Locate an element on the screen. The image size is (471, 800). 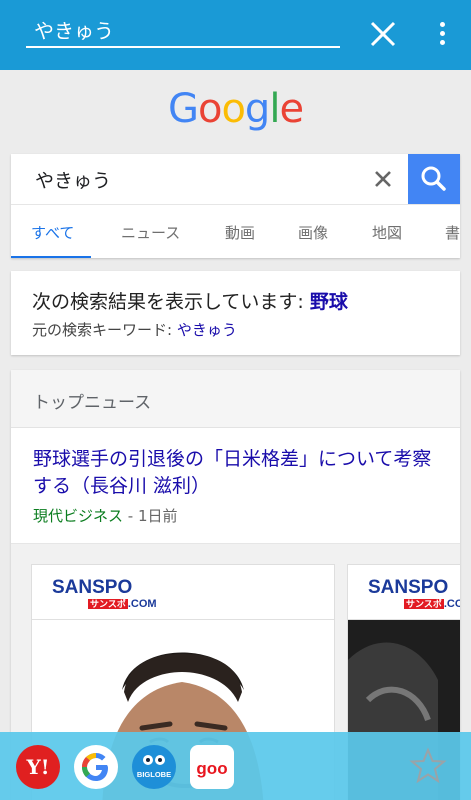
spelling-correction-card: 次の検索結果を表示しています: 野球 元の検索キーワード: やきゅう is located at coordinates (235, 313).